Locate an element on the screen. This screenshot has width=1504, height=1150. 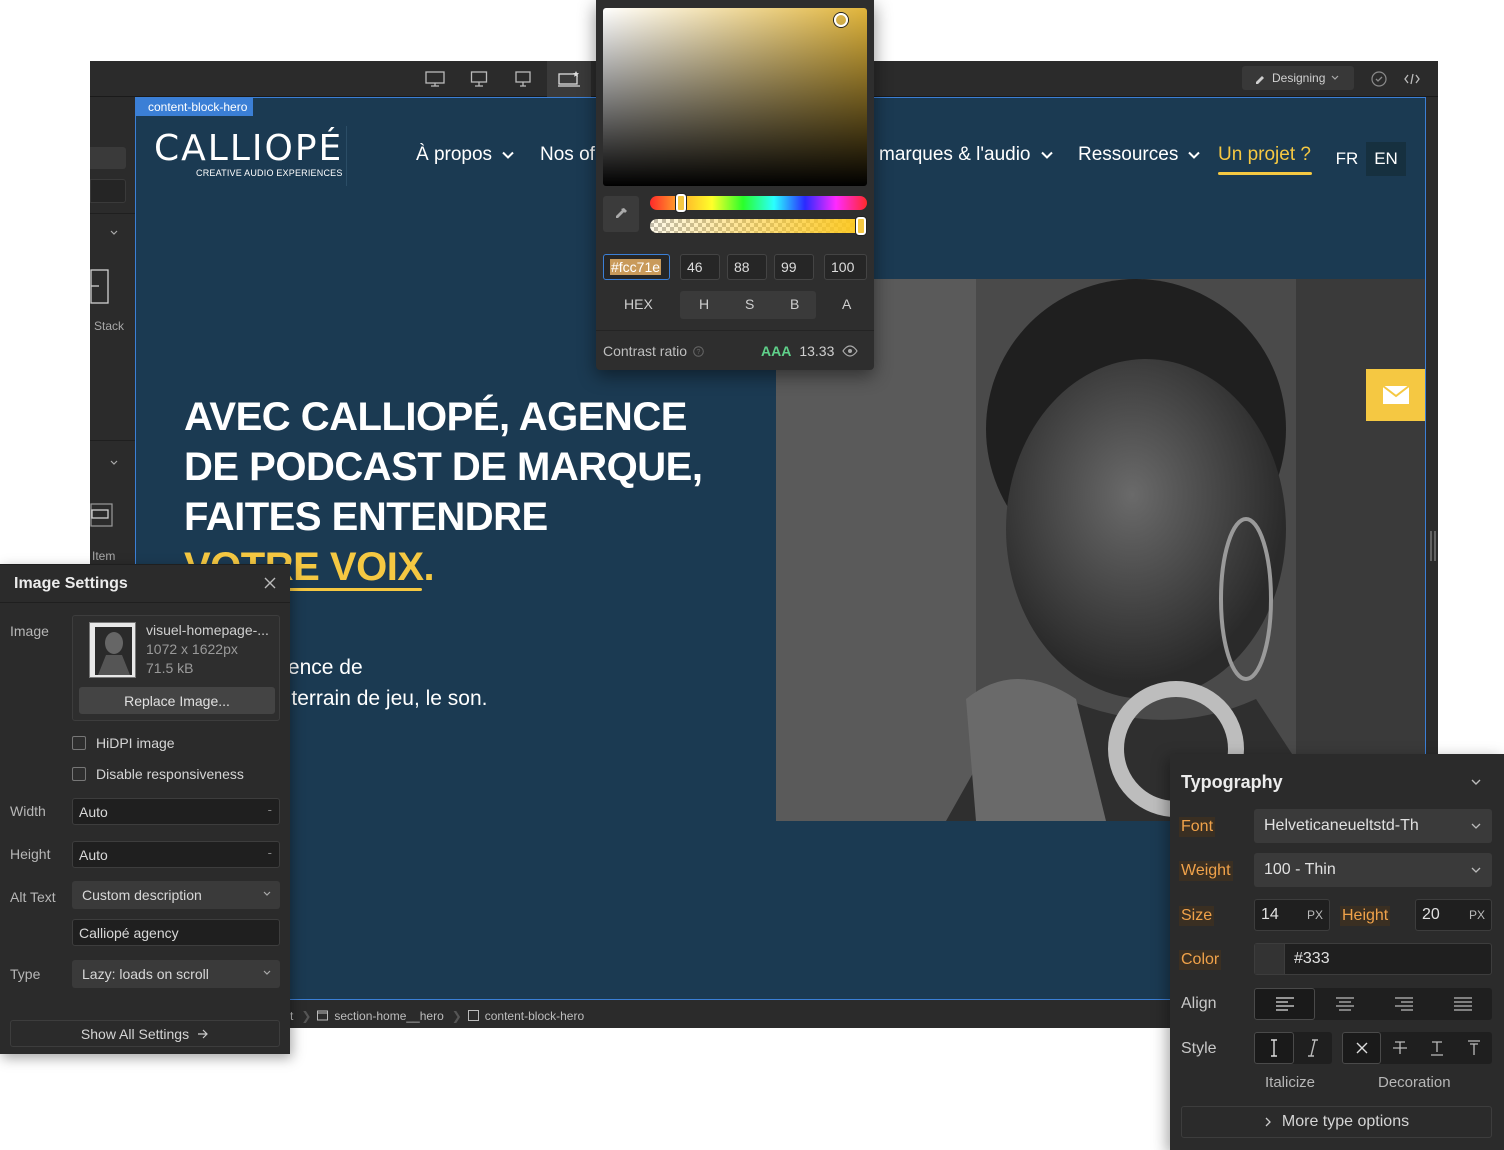
strikethrough-button is located at coordinates (1399, 1048).